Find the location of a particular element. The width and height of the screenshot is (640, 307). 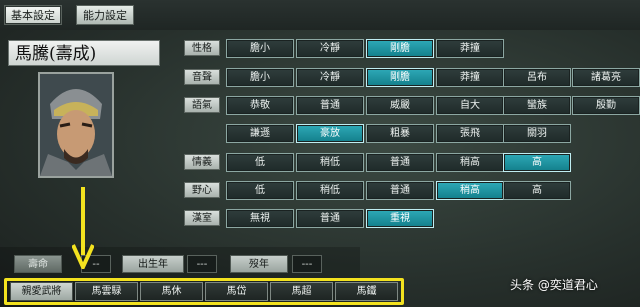

highlight-box is located at coordinates (204, 291).